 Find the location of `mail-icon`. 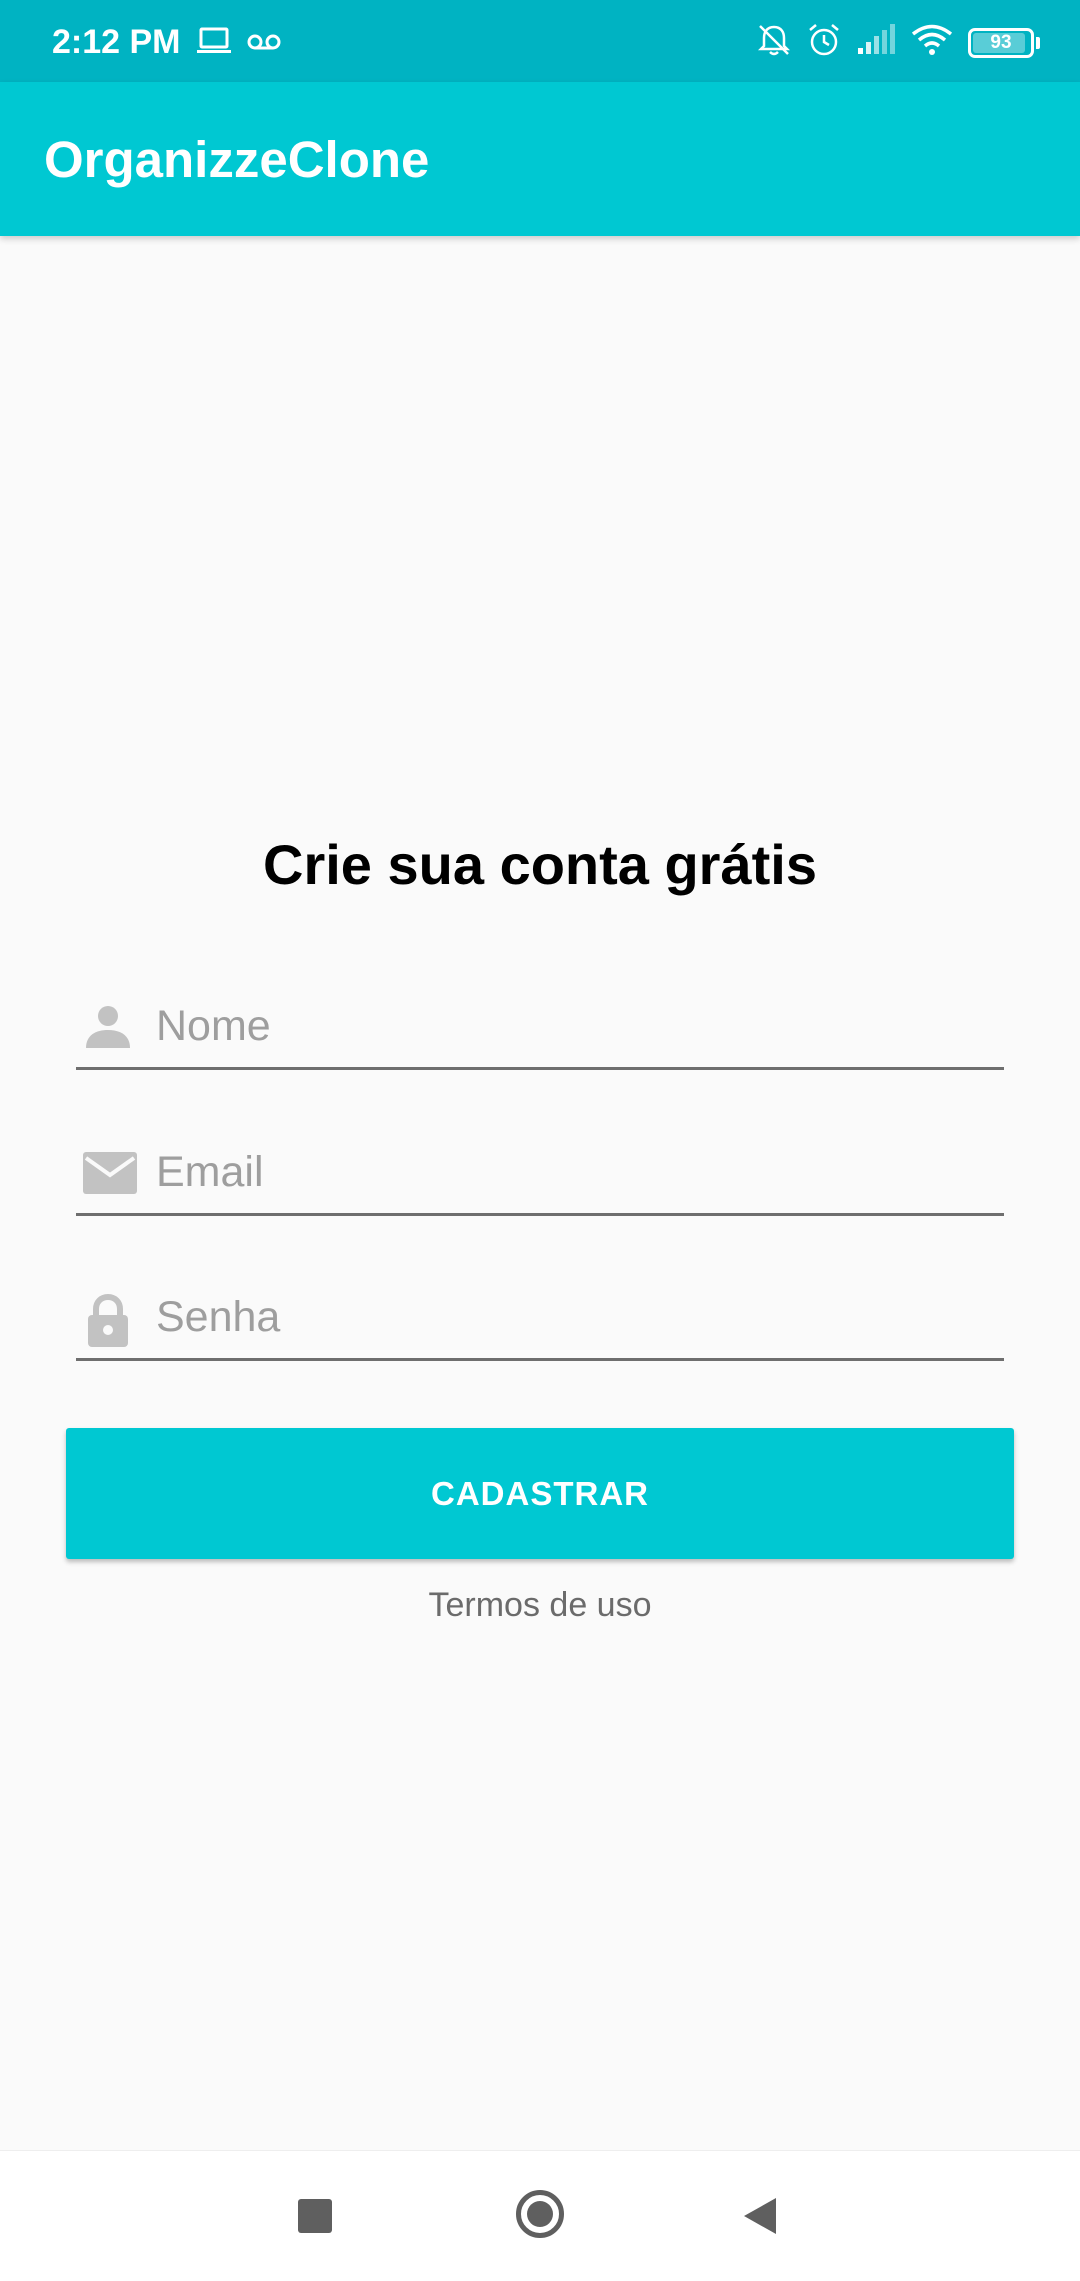

mail-icon is located at coordinates (109, 1174).